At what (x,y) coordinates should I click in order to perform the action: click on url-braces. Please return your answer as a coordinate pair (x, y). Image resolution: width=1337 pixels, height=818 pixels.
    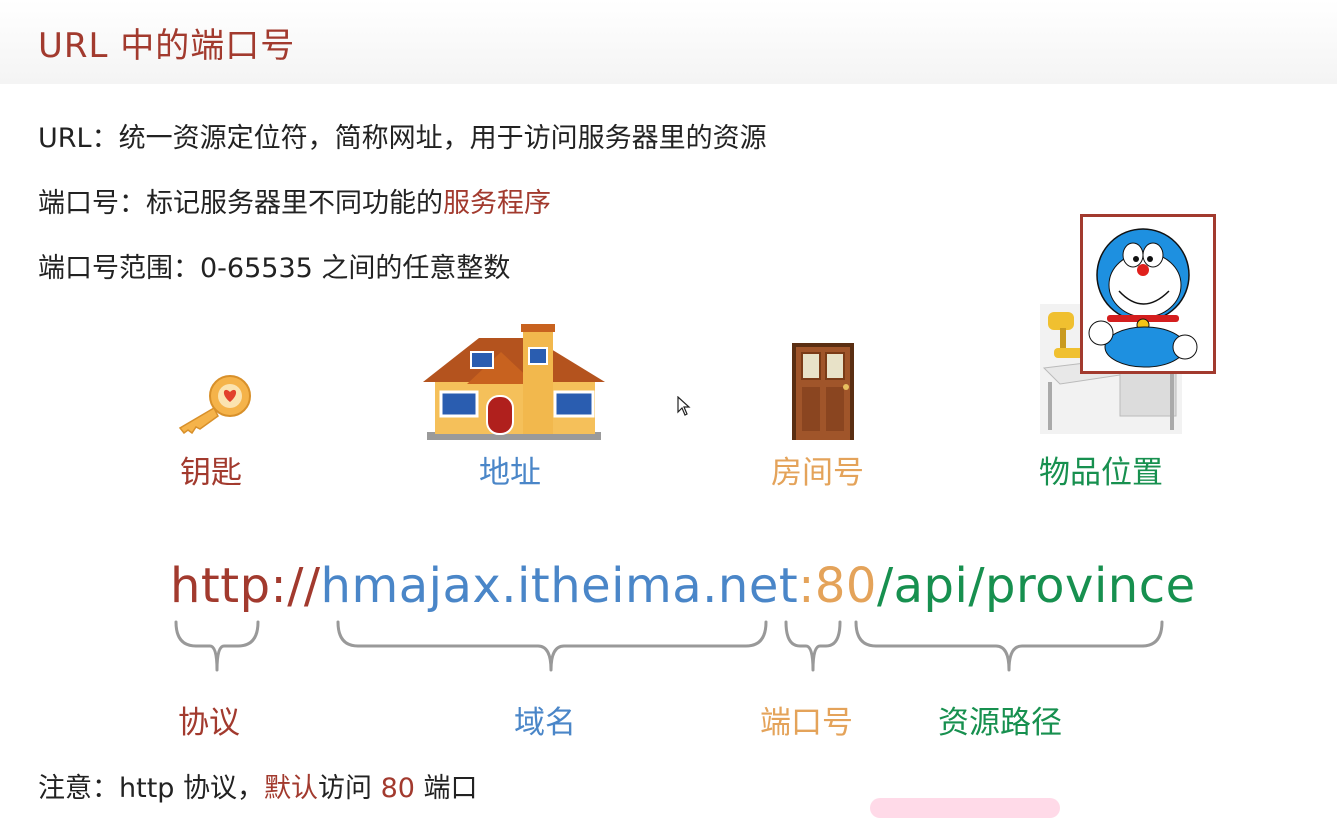
    Looking at the image, I should click on (669, 646).